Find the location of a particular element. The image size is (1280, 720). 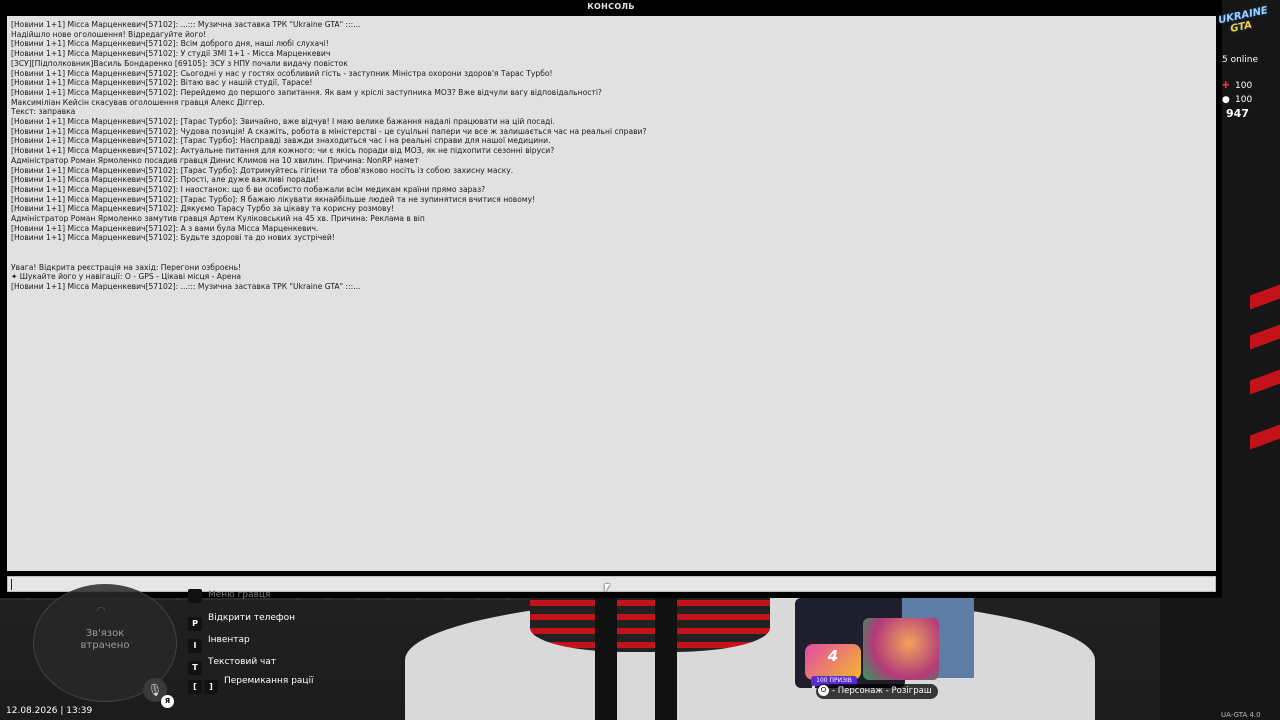

health-stat: ✚ 100 is located at coordinates (1237, 86).